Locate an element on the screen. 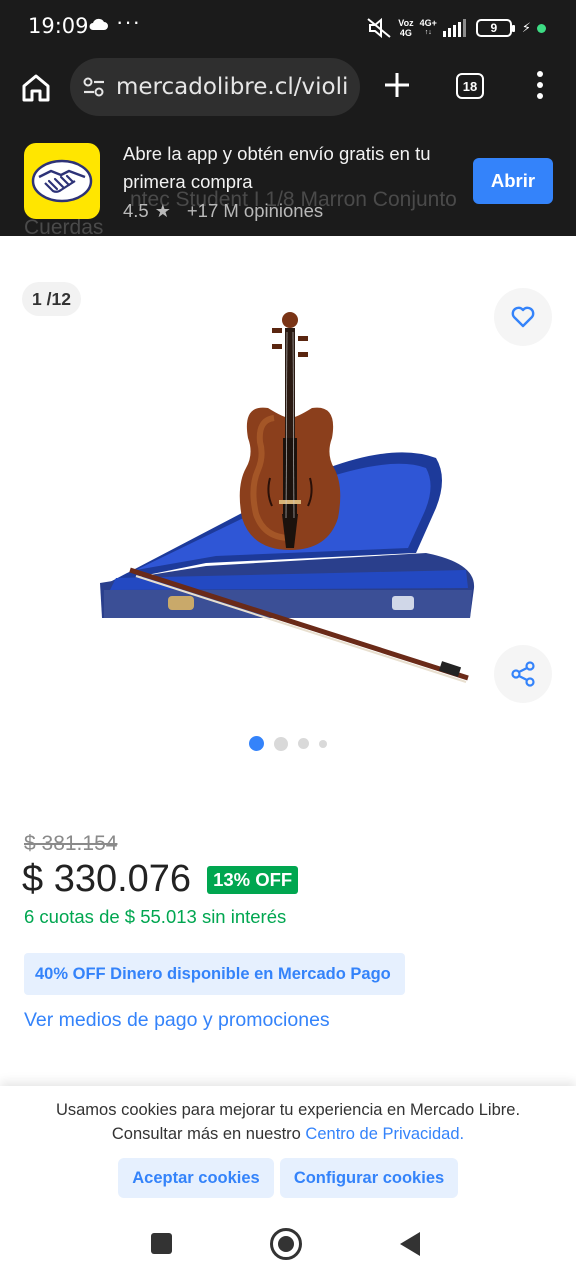  voice-network-label: Voz 4G is located at coordinates (406, 28).